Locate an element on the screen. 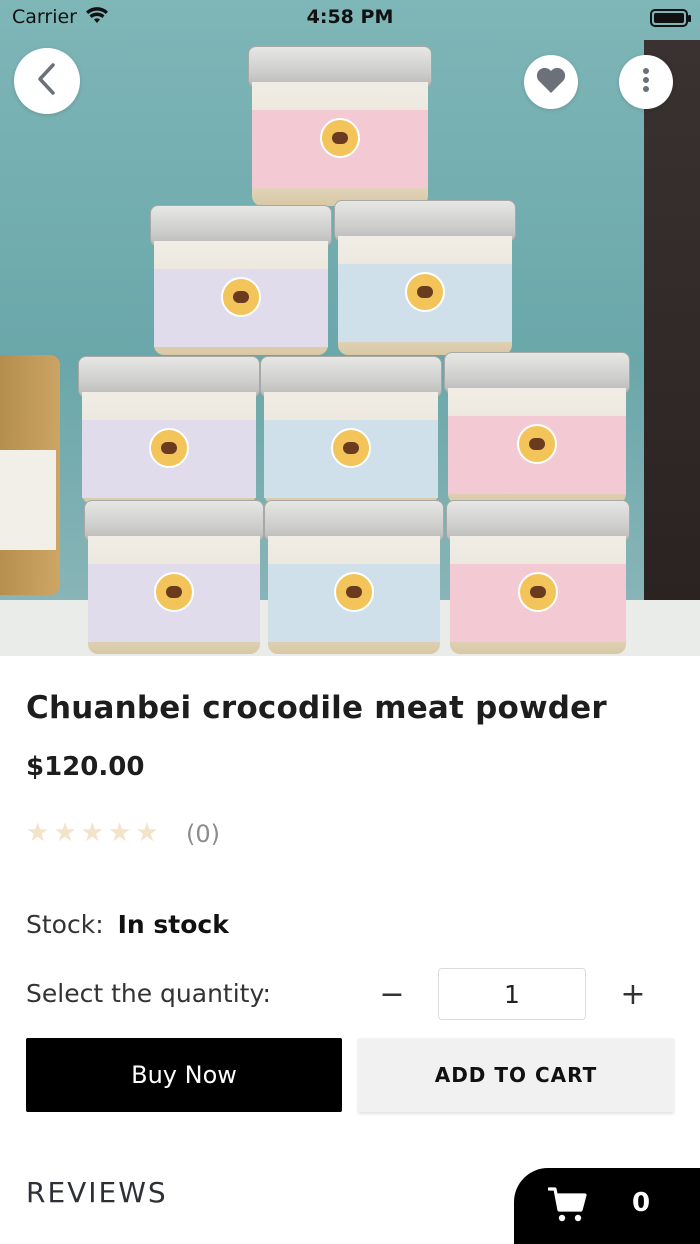 The image size is (700, 1244). cart-button: 0 is located at coordinates (607, 1206).